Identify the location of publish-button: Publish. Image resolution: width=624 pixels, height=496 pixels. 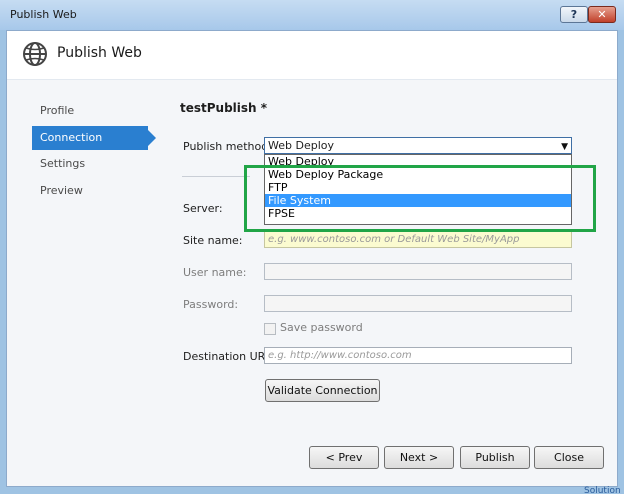
(495, 457).